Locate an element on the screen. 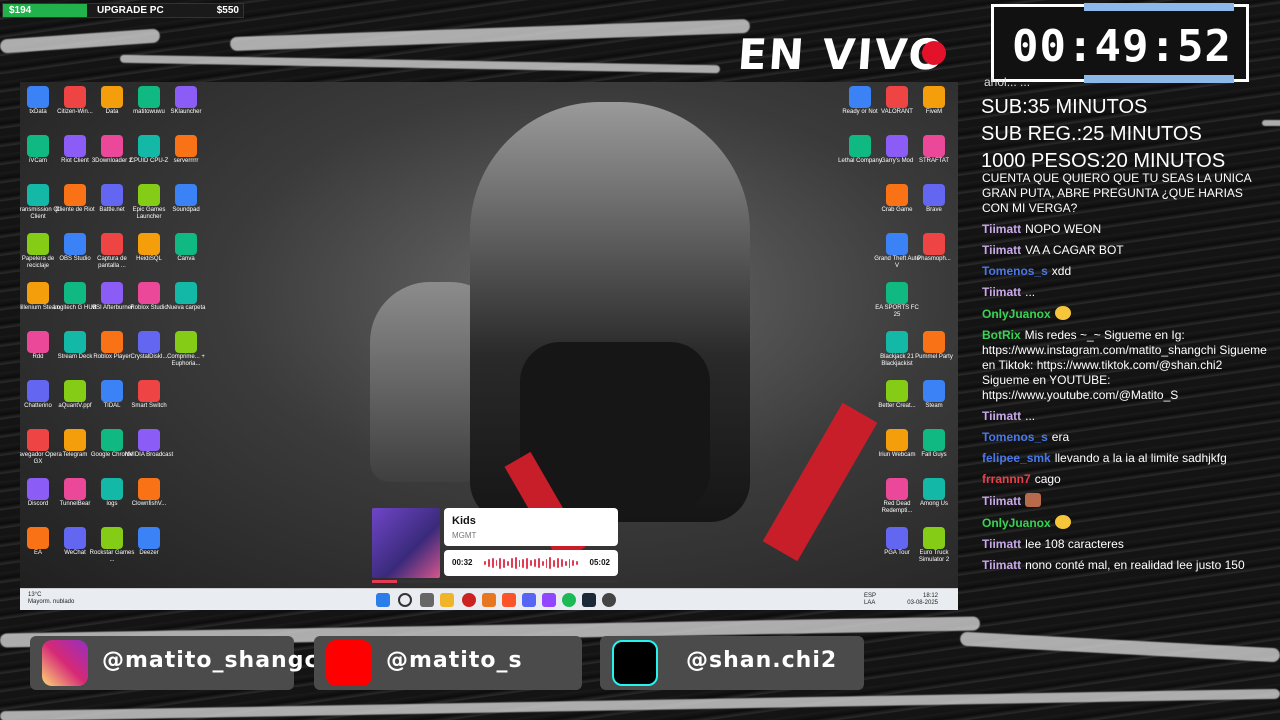 This screenshot has height=720, width=1280. desktop-icon: NVIDIA Broadcast is located at coordinates (149, 444).